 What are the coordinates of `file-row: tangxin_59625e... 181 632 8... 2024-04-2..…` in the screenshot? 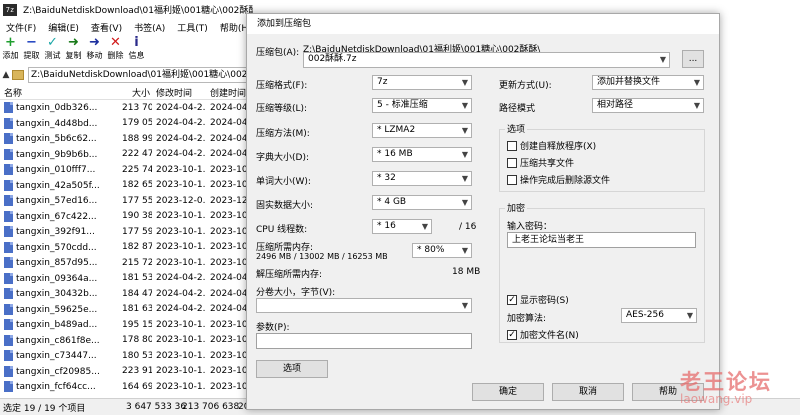 It's located at (125, 310).